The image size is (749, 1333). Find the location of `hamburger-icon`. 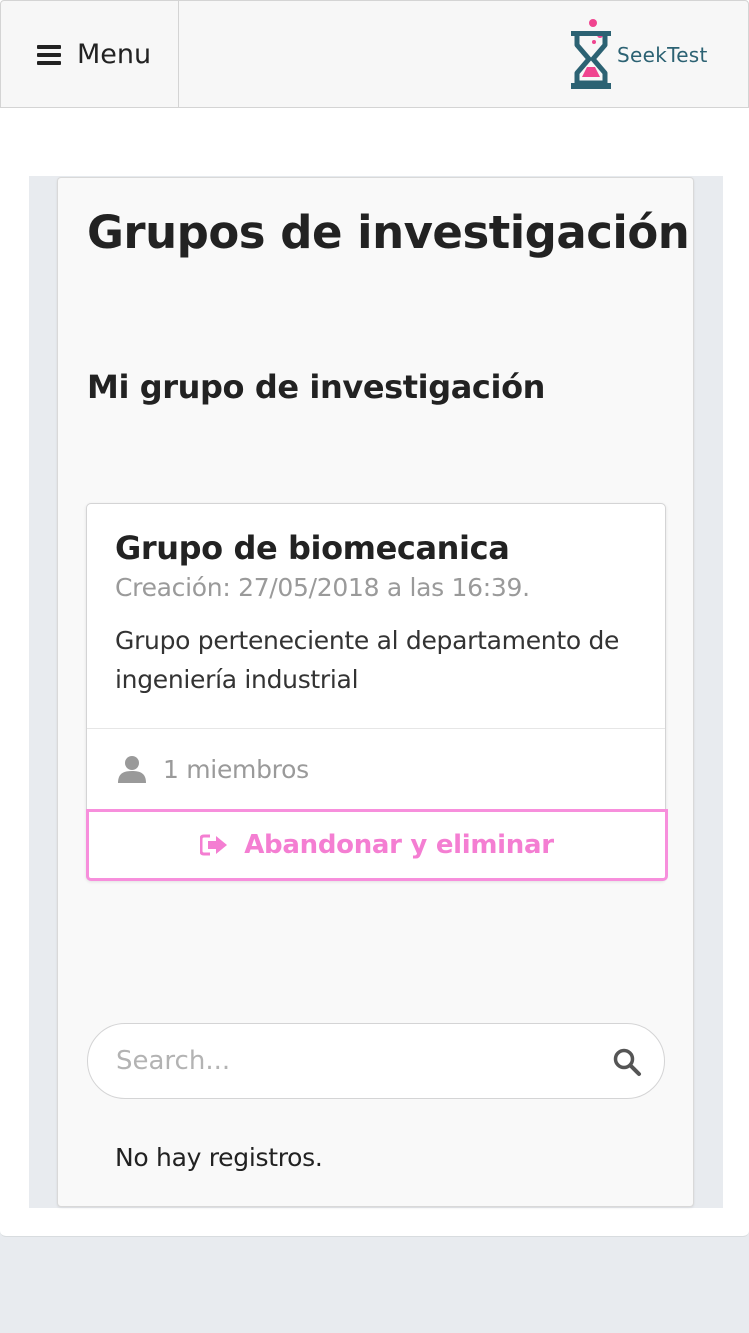

hamburger-icon is located at coordinates (49, 54).